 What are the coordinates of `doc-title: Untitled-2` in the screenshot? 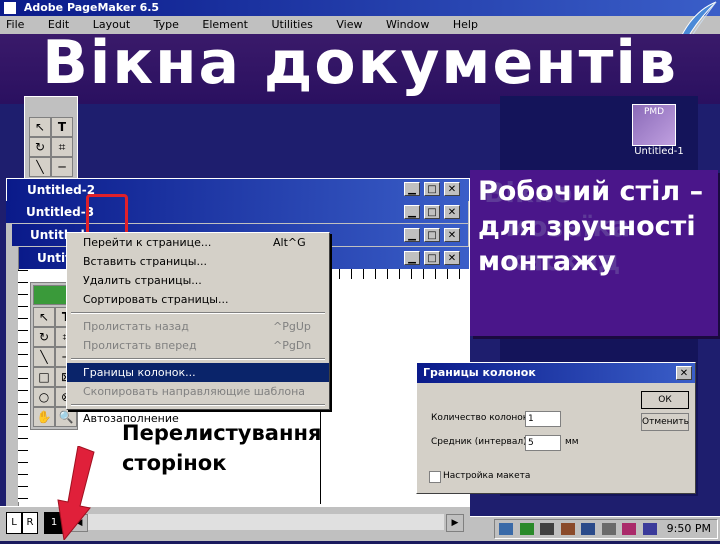 It's located at (61, 190).